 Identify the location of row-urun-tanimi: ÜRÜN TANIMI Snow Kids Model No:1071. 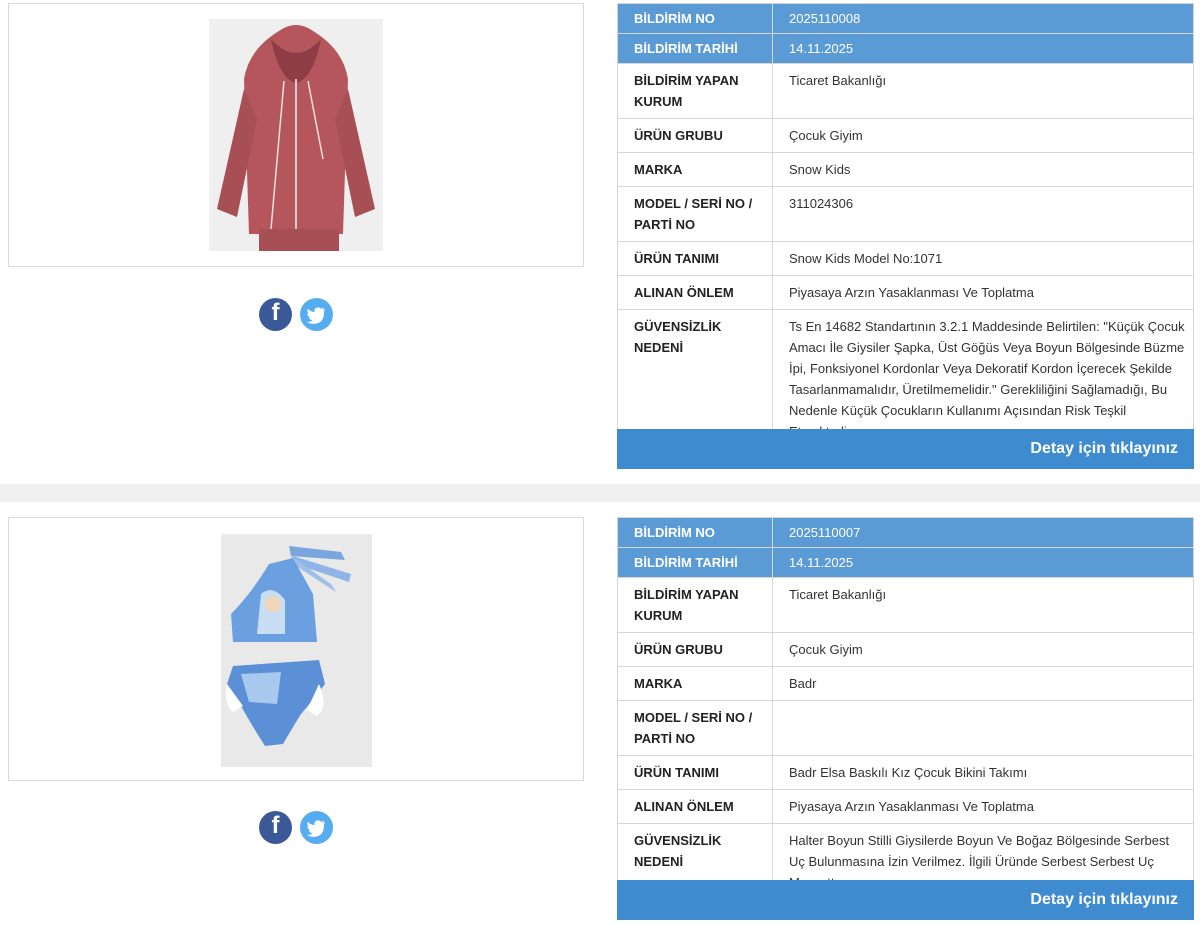
(905, 258).